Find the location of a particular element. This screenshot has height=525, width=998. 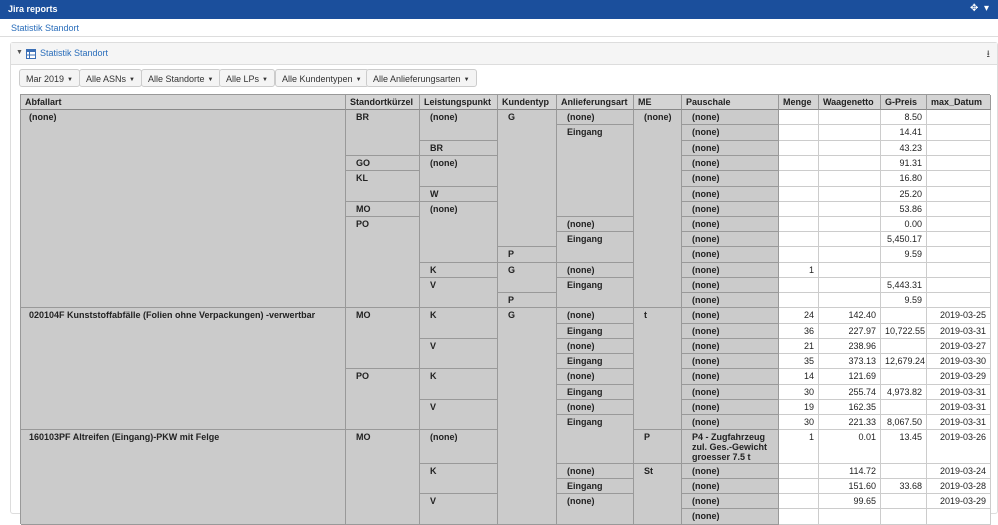

move-icon: ✥ is located at coordinates (974, 9).